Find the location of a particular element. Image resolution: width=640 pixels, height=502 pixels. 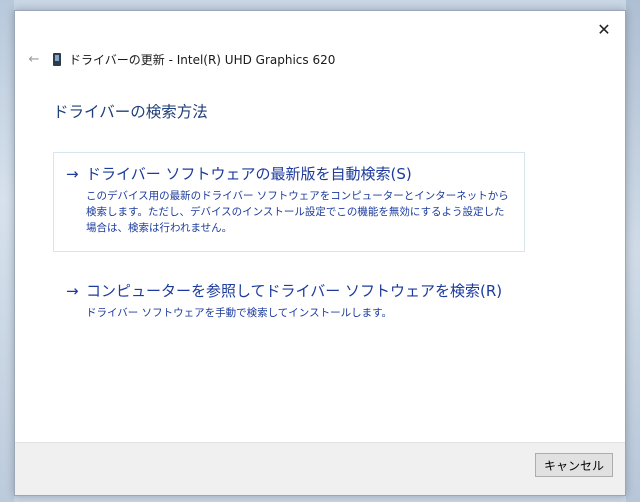

device-icon is located at coordinates (57, 59).